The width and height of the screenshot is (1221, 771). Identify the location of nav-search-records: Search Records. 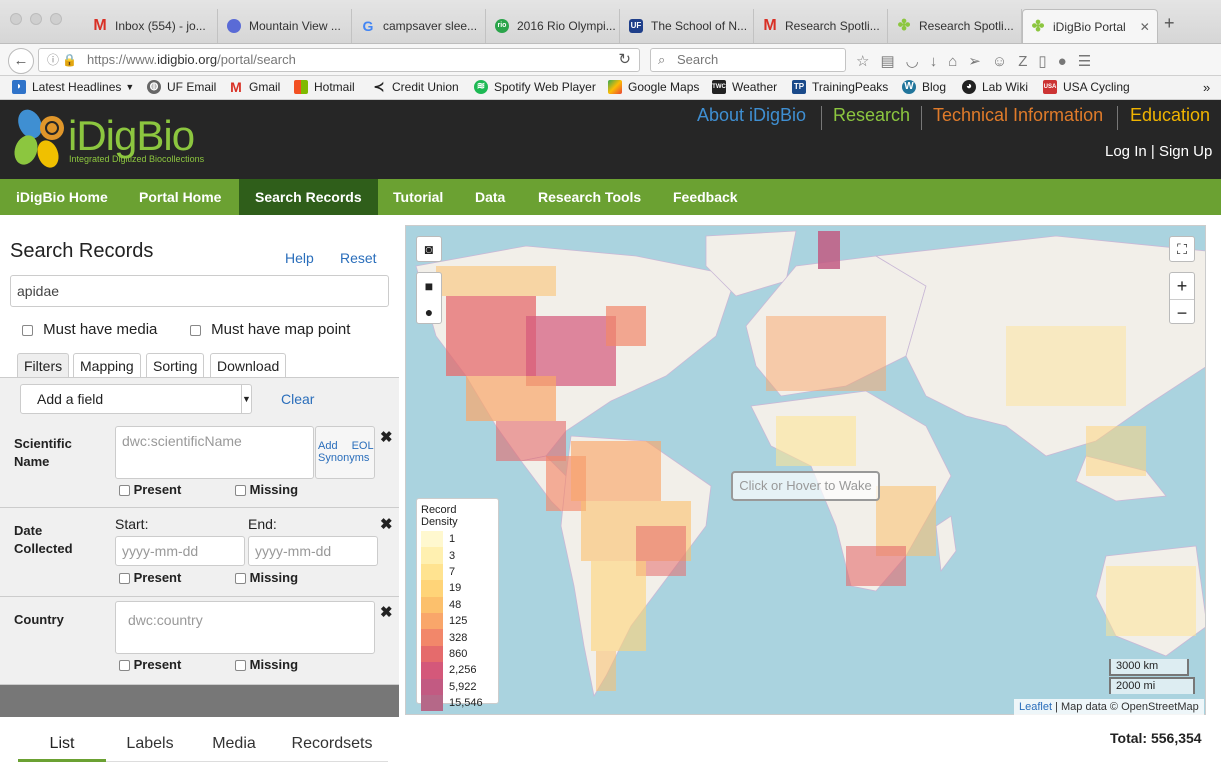
(308, 197).